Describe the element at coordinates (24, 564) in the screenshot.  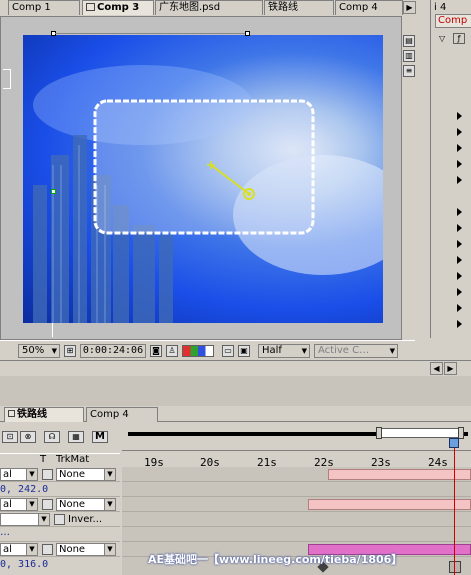
I see `position-value: 0, 316.0` at that location.